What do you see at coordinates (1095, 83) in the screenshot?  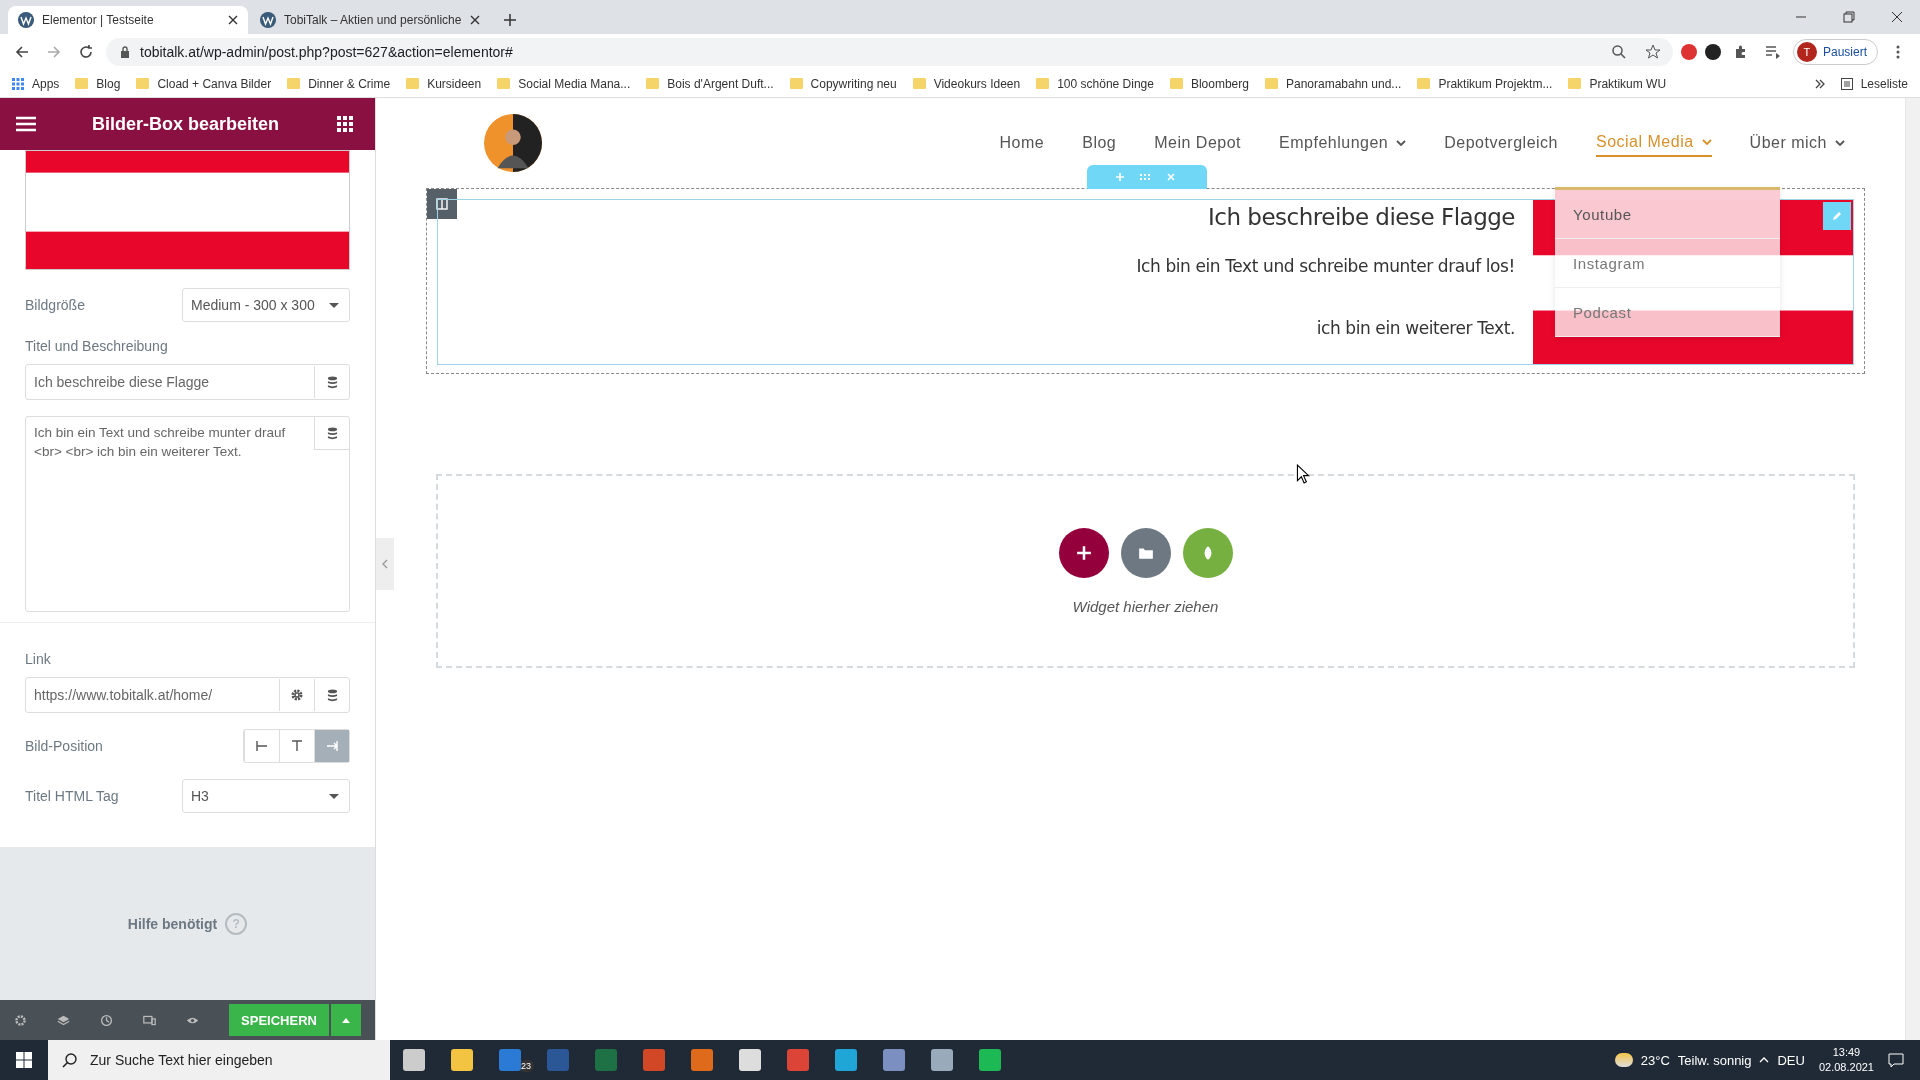 I see `bookmark: 100 schöne Dinge` at bounding box center [1095, 83].